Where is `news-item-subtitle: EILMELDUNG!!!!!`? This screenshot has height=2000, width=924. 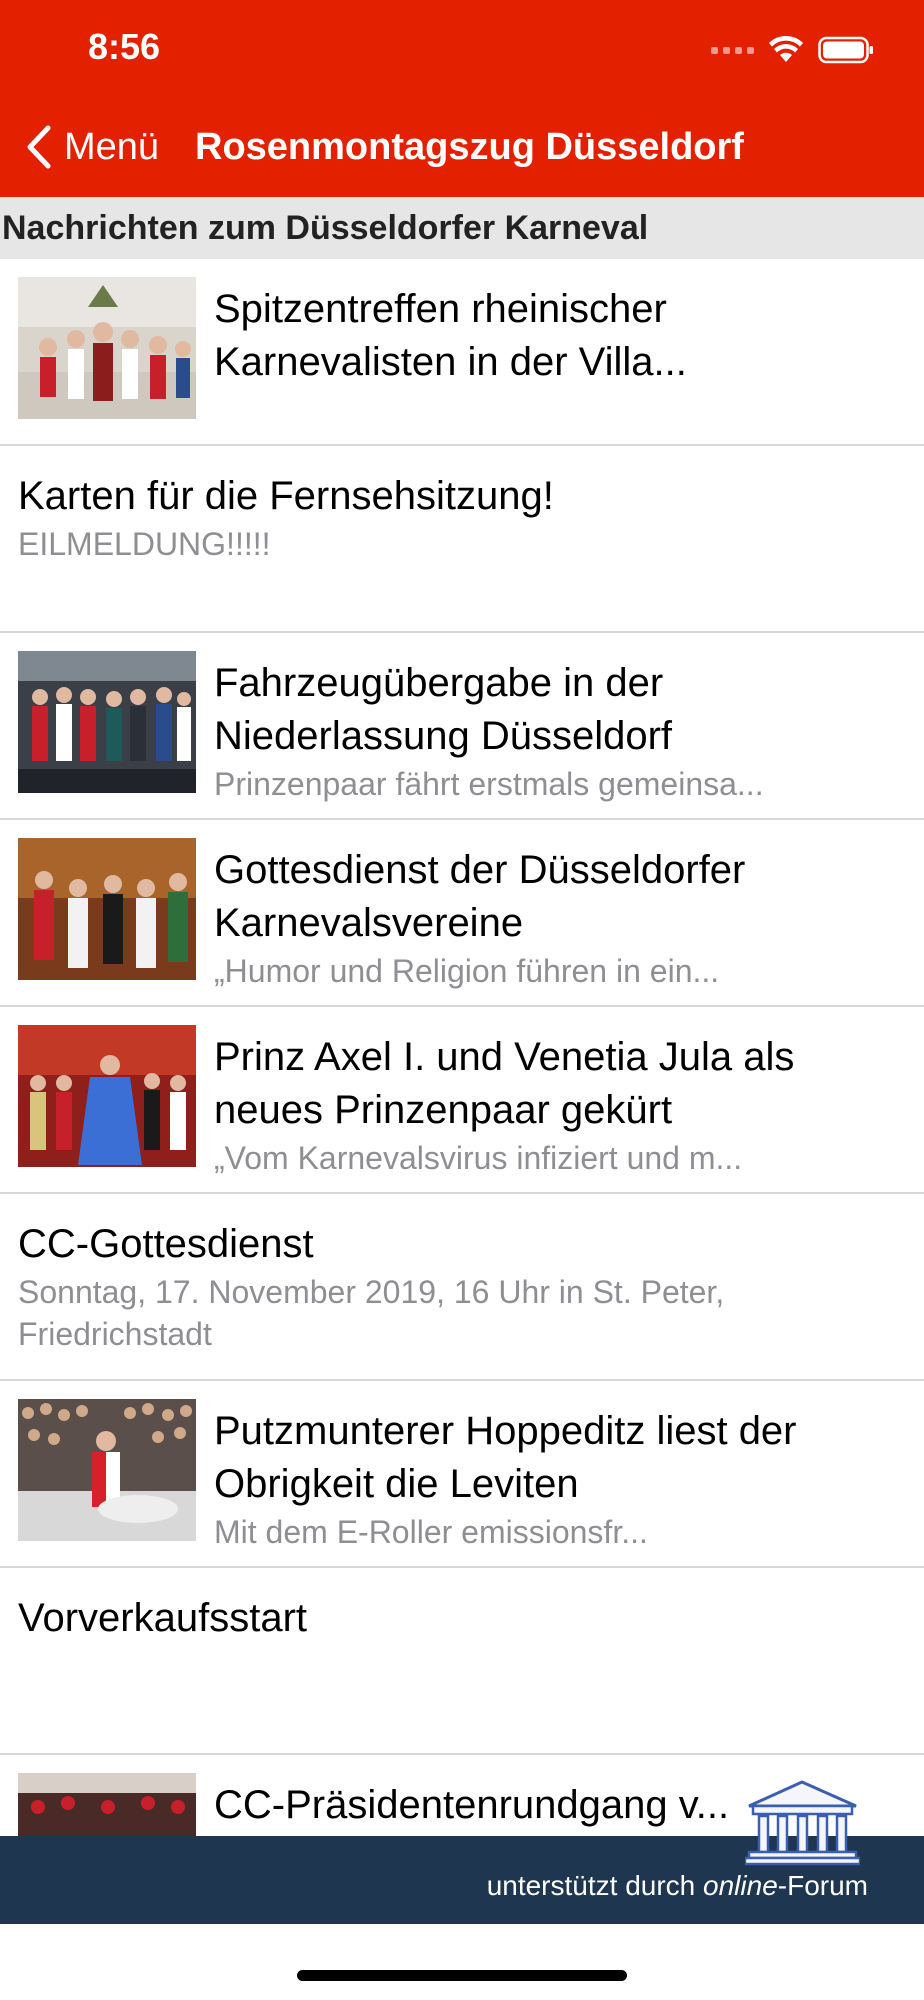
news-item-subtitle: EILMELDUNG!!!!! is located at coordinates (144, 544).